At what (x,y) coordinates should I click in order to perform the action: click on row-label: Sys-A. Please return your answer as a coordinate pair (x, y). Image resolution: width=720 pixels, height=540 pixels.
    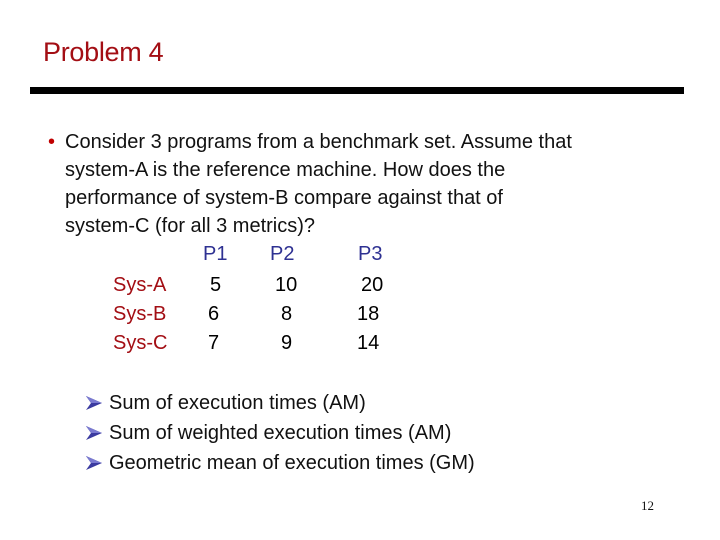
    Looking at the image, I should click on (140, 285).